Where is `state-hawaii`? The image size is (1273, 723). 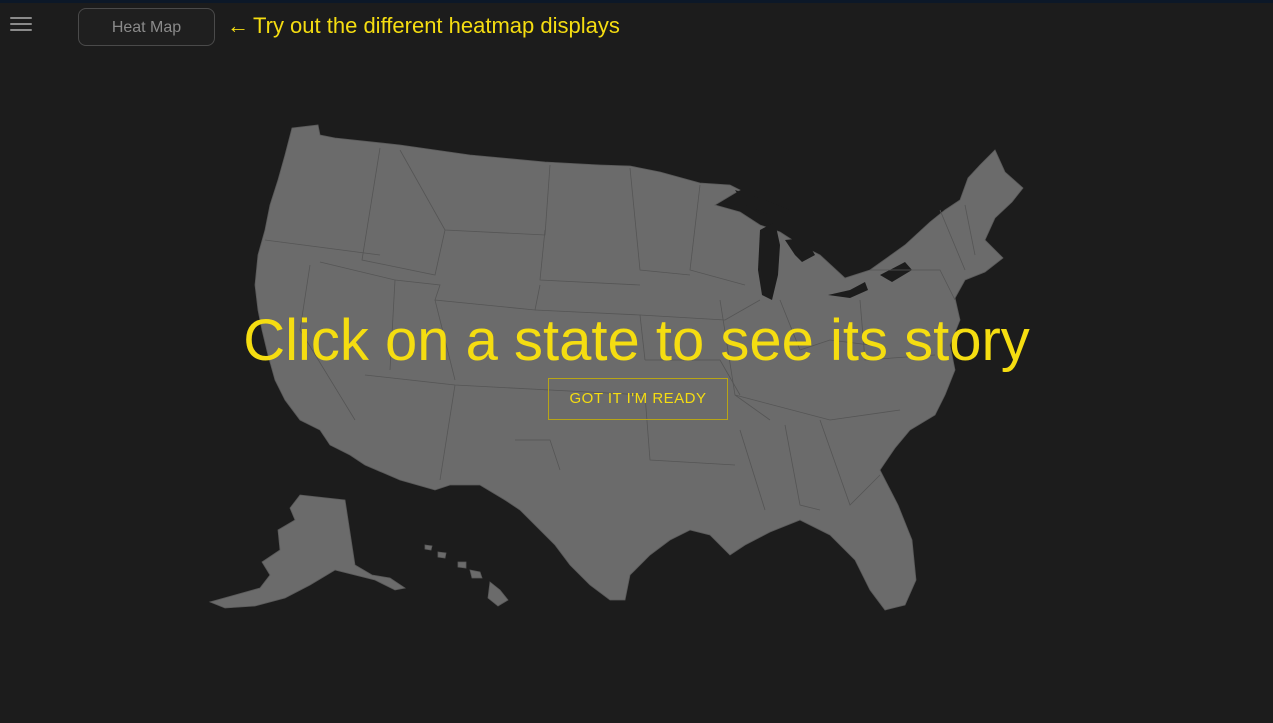 state-hawaii is located at coordinates (466, 575).